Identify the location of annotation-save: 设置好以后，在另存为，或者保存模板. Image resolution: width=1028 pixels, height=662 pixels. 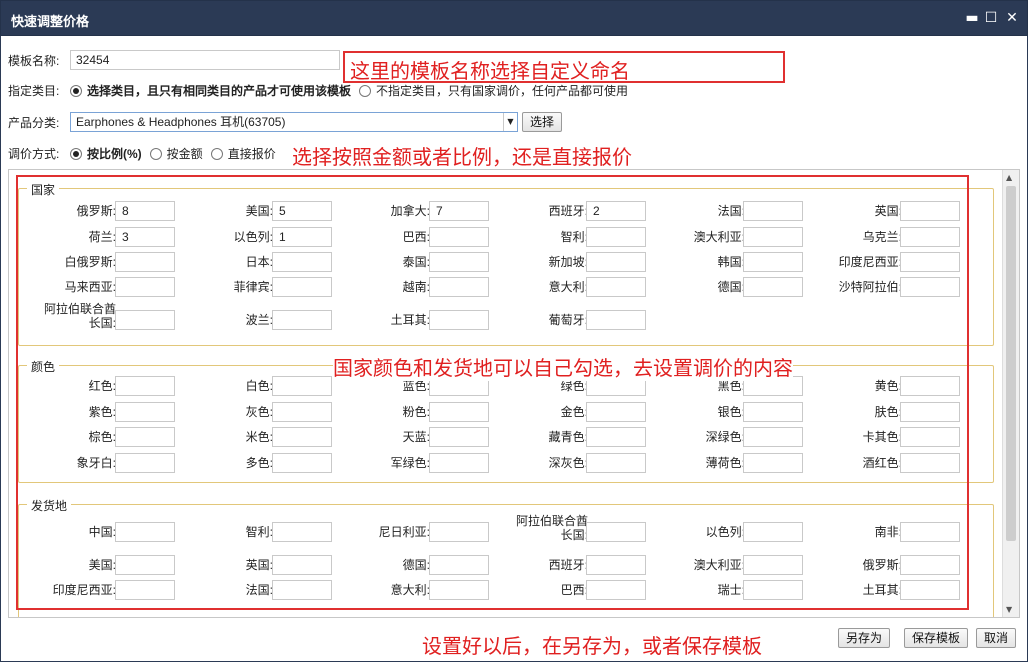
(592, 646).